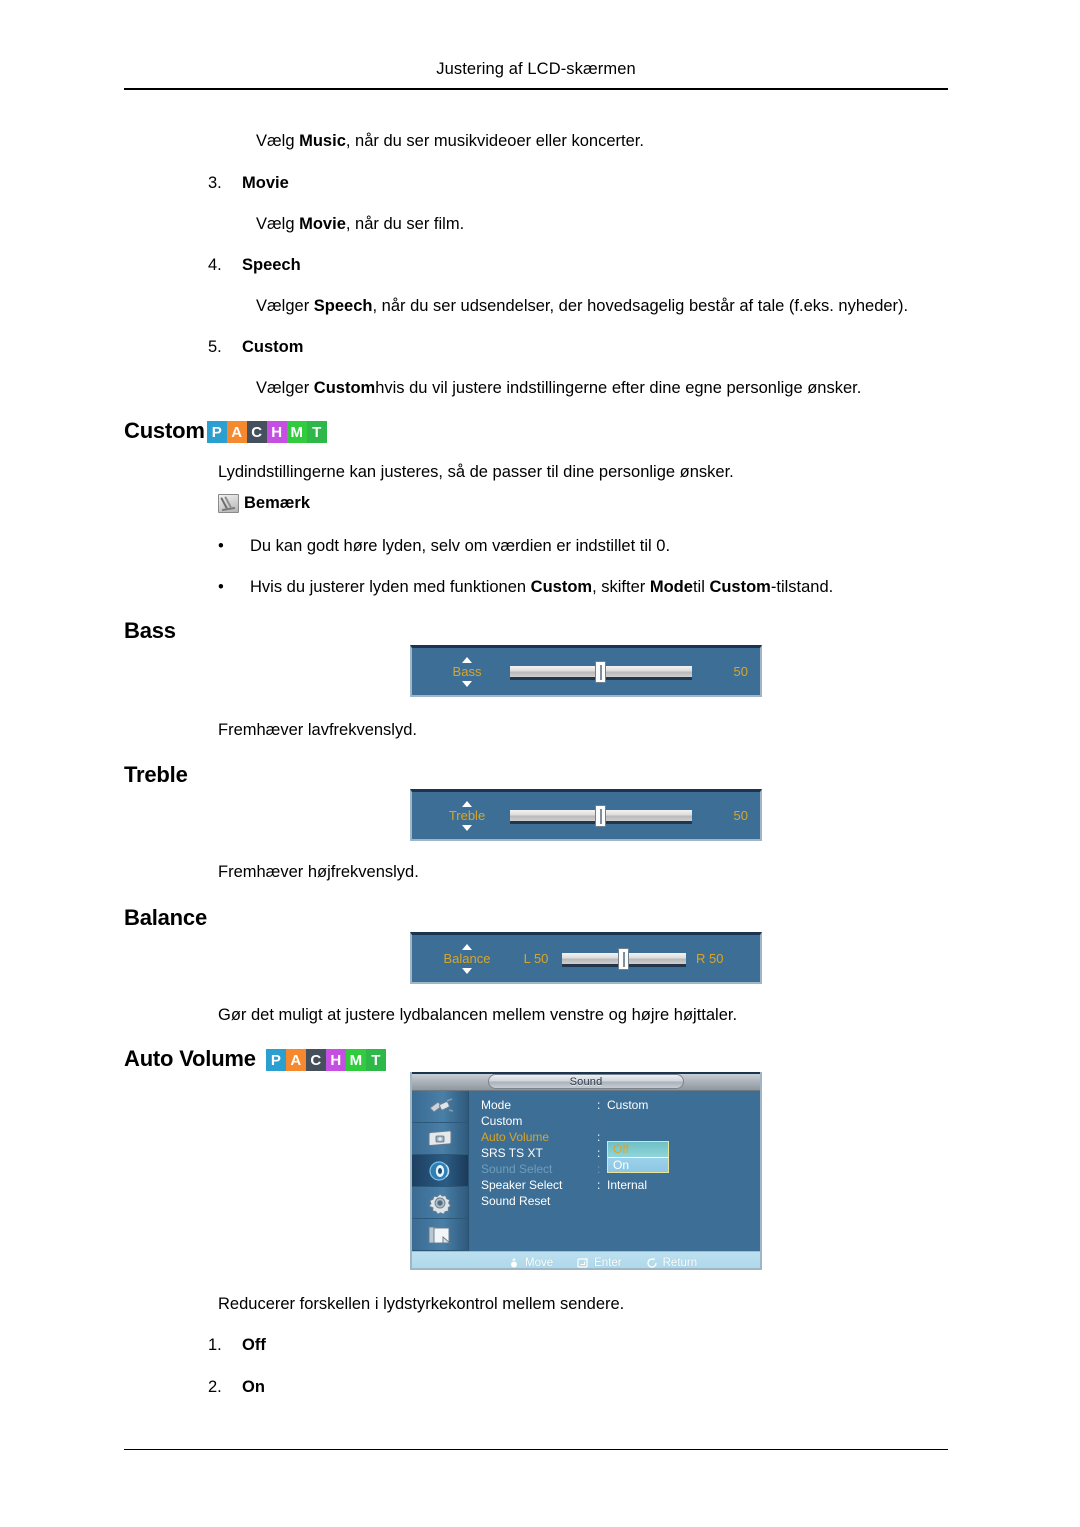 Image resolution: width=1080 pixels, height=1527 pixels. I want to click on status-item-move: Move, so click(531, 1263).